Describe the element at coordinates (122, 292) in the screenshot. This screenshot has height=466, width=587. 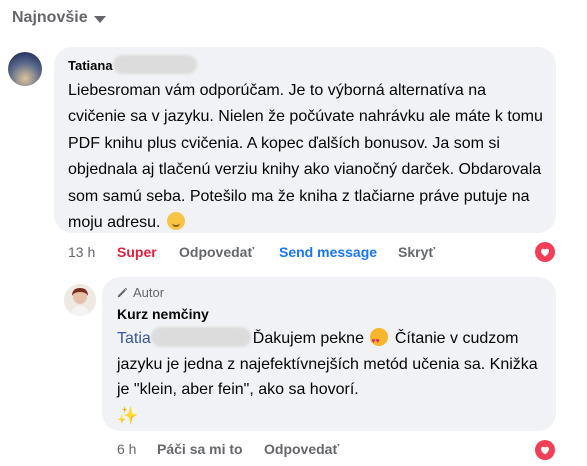
I see `pencil-icon` at that location.